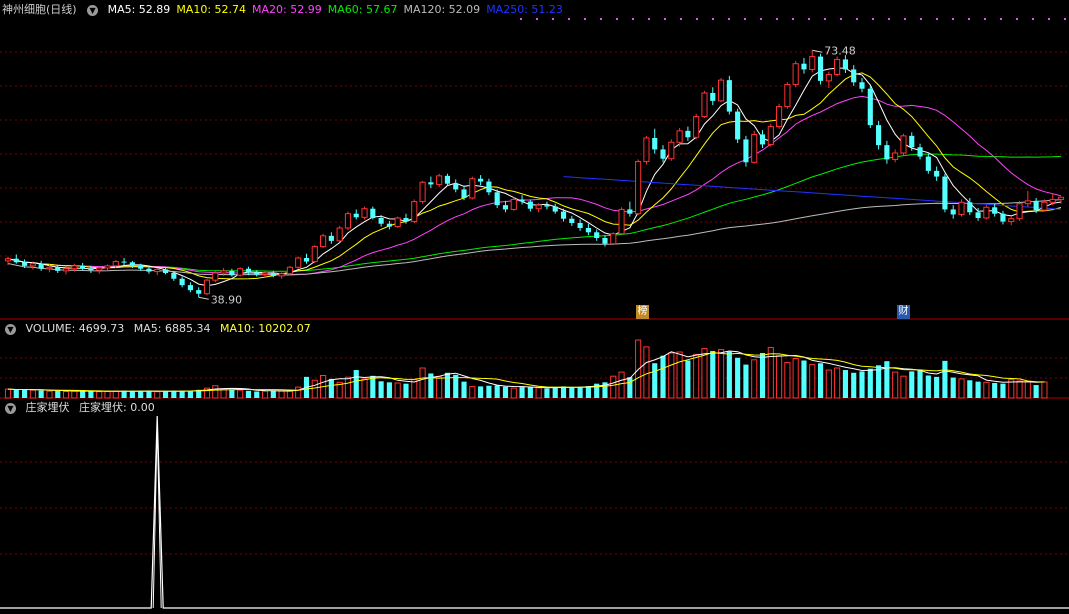 Image resolution: width=1069 pixels, height=614 pixels. Describe the element at coordinates (362, 9) in the screenshot. I see `ma-legend-item: MA60: 57.67` at that location.